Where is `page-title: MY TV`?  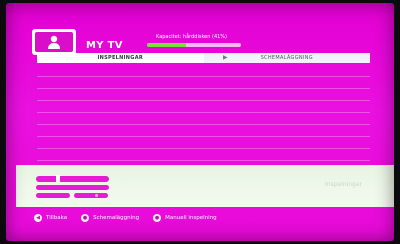 page-title: MY TV is located at coordinates (104, 45).